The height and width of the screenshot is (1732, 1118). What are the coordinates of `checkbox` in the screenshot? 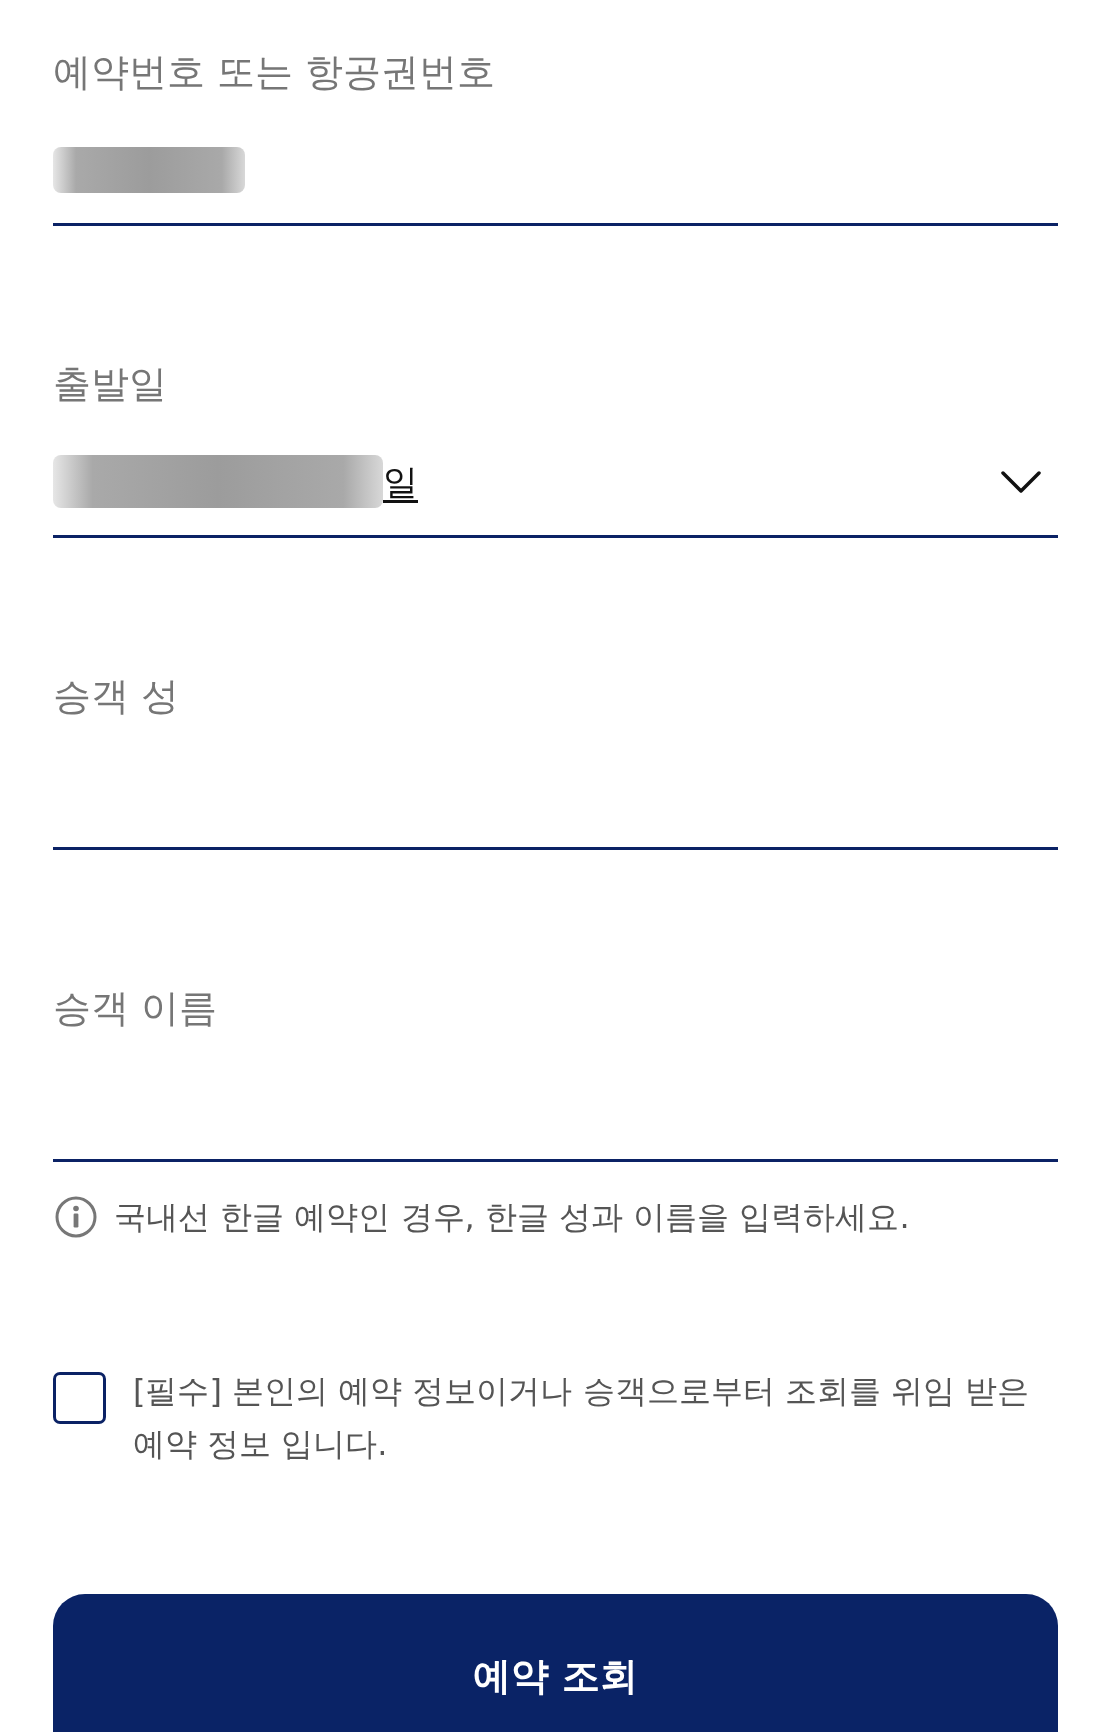 It's located at (79, 1398).